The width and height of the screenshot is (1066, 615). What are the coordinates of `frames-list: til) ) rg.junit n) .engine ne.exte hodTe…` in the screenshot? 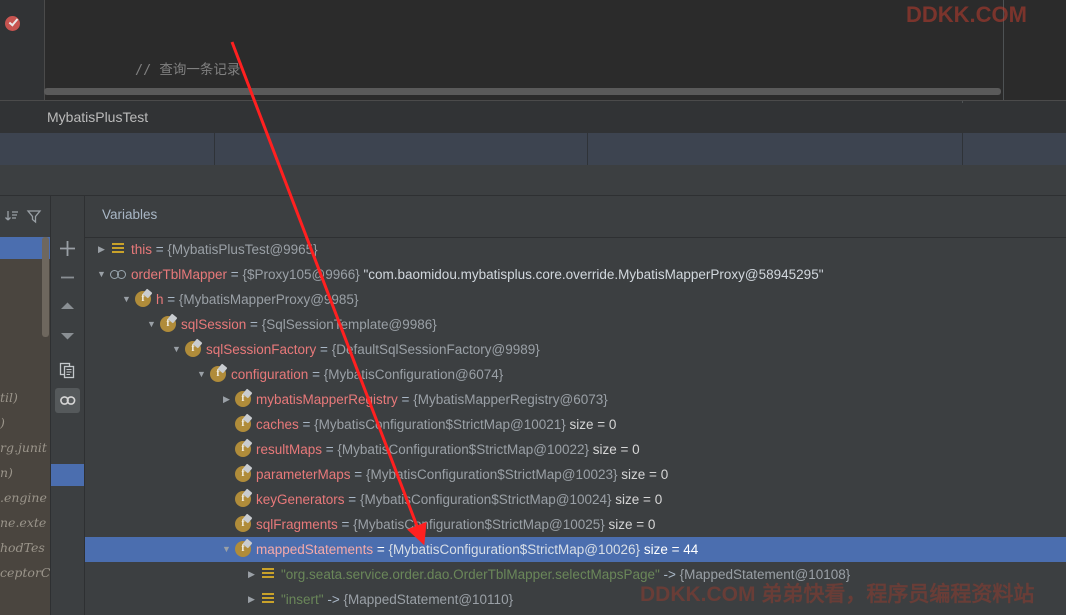 It's located at (25, 426).